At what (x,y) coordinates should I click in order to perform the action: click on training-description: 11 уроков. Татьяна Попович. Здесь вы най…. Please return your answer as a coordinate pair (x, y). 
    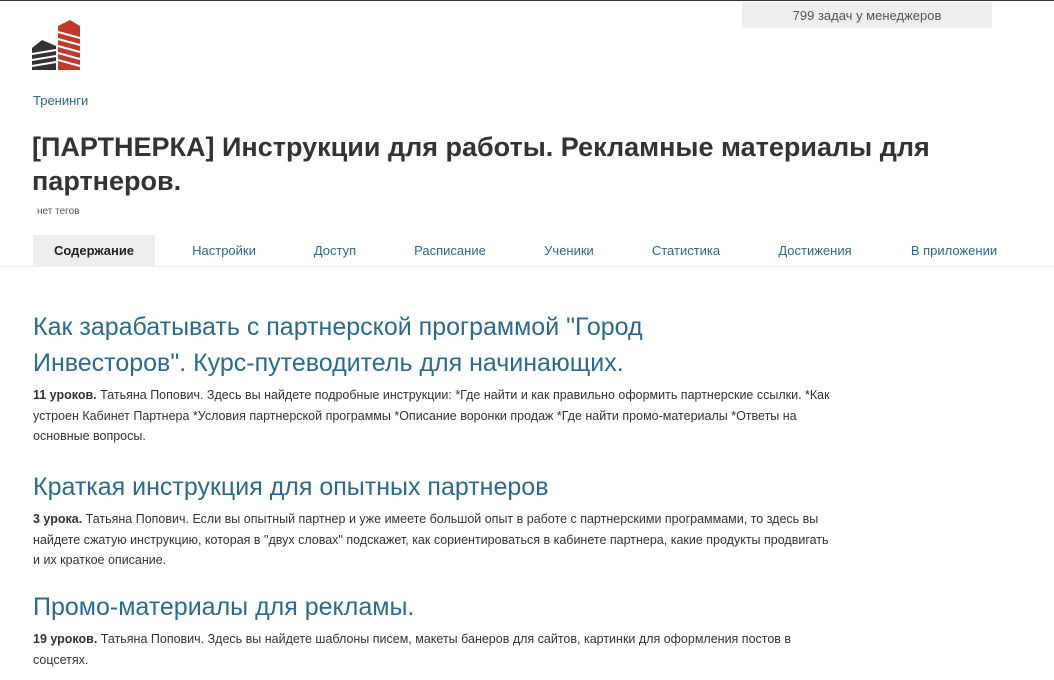
    Looking at the image, I should click on (433, 416).